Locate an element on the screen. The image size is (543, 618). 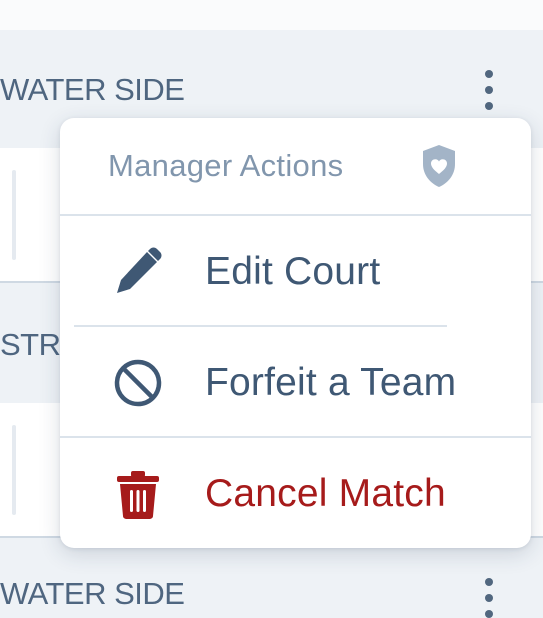
menu-header: Manager Actions is located at coordinates (295, 166).